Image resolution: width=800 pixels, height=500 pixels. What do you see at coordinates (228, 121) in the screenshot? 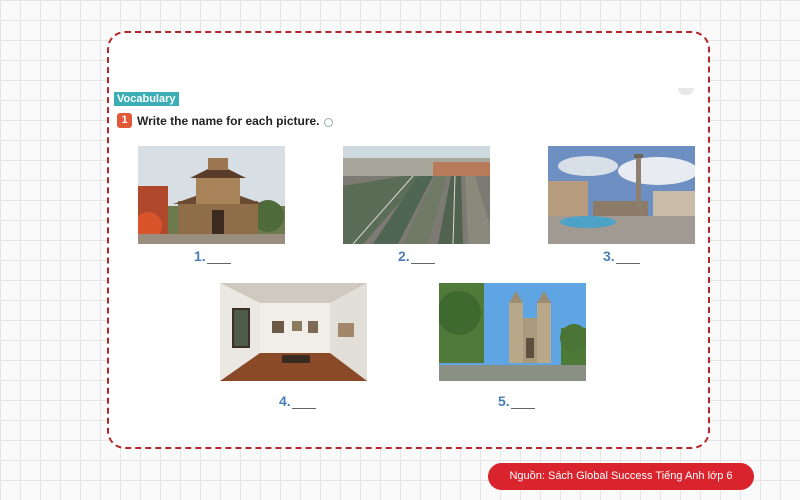
I see `task-instruction: Write the name for each picture.` at bounding box center [228, 121].